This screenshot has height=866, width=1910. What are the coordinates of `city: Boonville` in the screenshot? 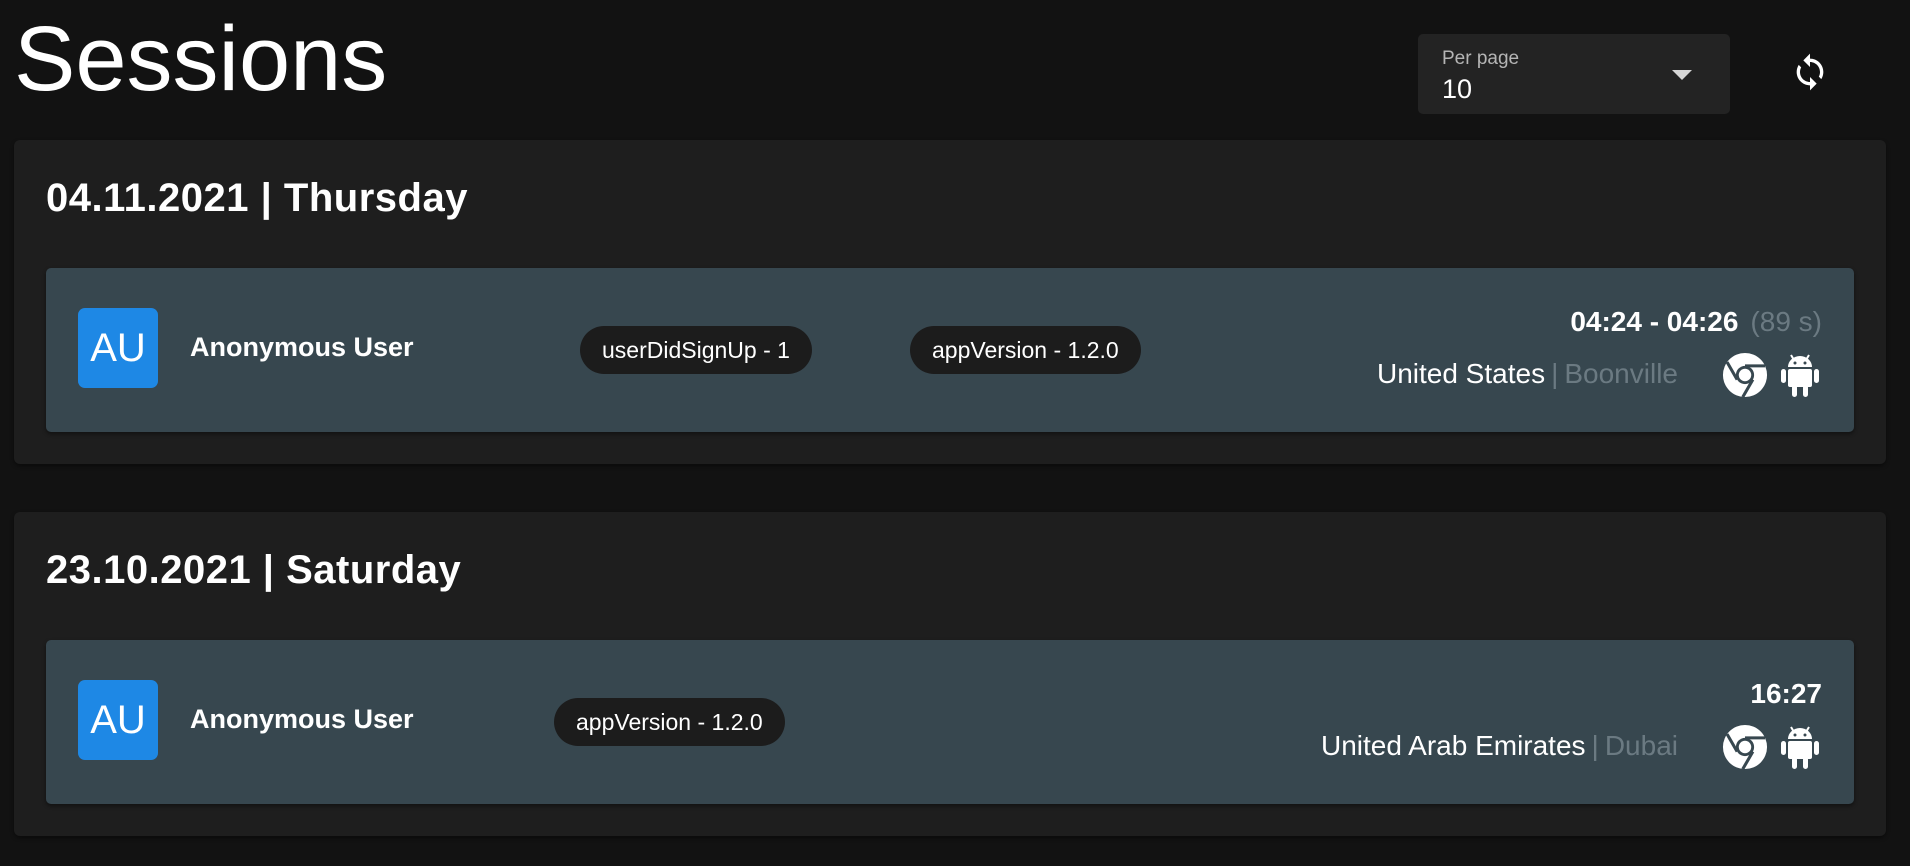 It's located at (1621, 373).